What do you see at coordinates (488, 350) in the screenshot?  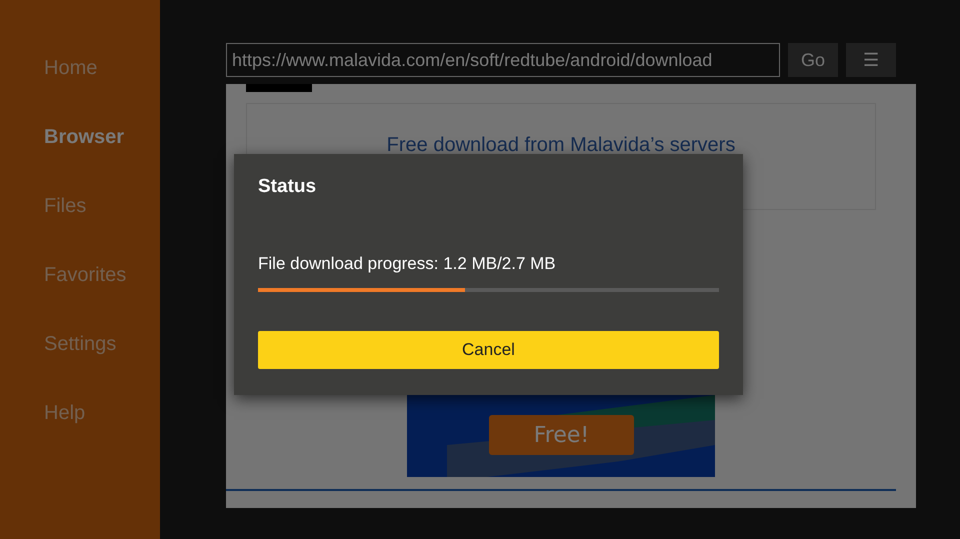 I see `cancel-button: Cancel` at bounding box center [488, 350].